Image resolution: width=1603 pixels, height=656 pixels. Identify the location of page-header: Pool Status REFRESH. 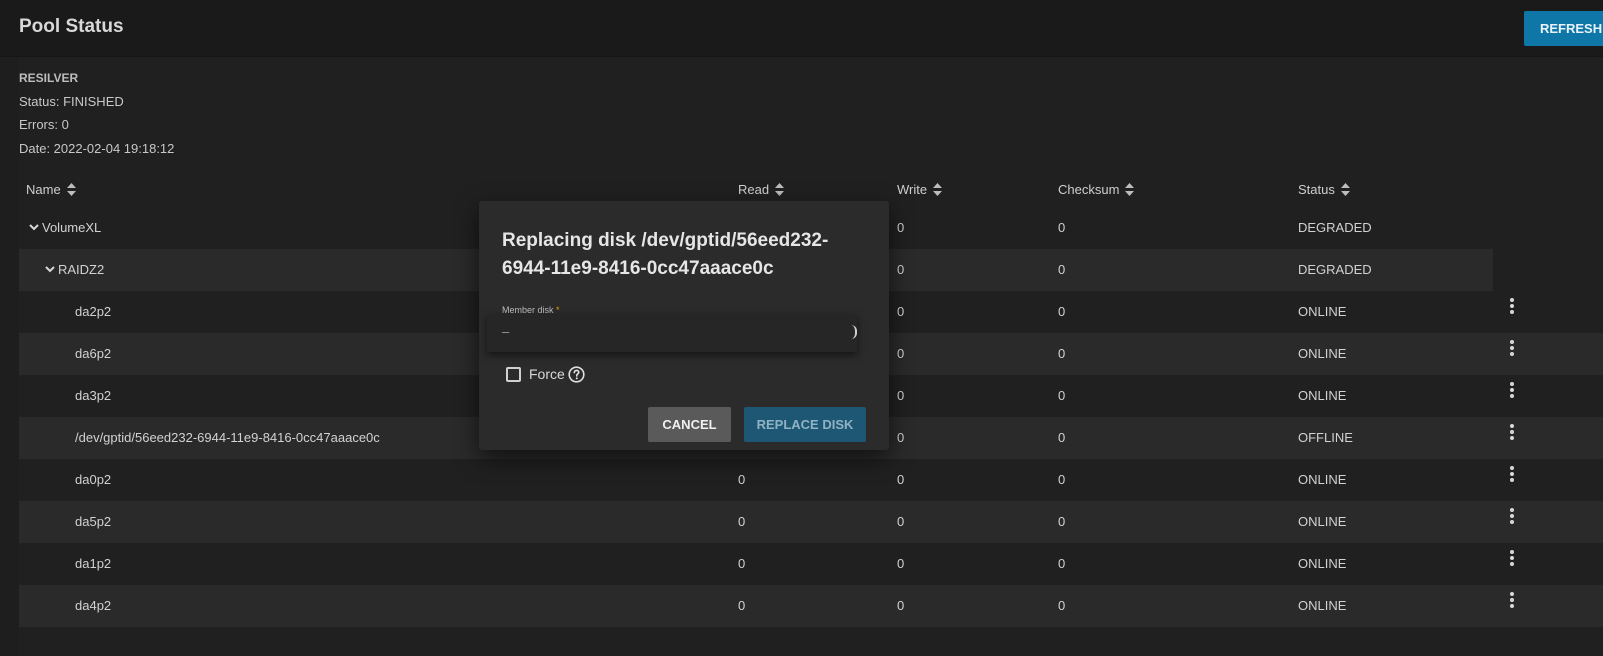
(801, 28).